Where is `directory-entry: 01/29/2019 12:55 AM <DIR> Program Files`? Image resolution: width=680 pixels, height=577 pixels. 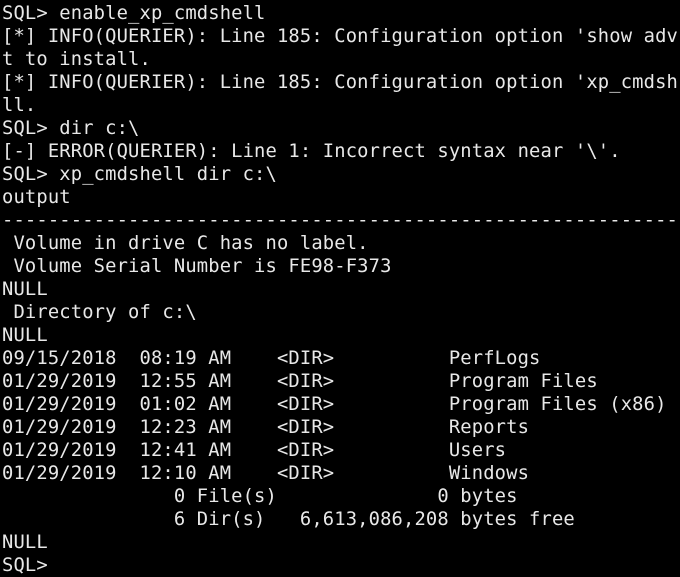
directory-entry: 01/29/2019 12:55 AM <DIR> Program Files is located at coordinates (300, 381).